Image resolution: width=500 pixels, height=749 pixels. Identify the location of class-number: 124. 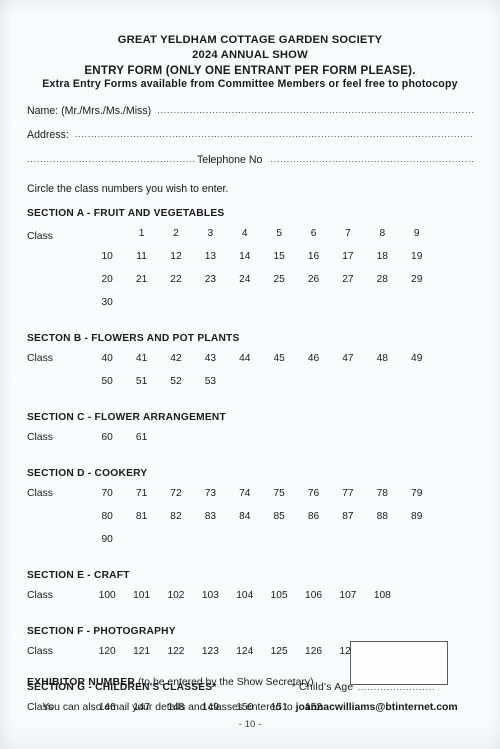
(245, 651).